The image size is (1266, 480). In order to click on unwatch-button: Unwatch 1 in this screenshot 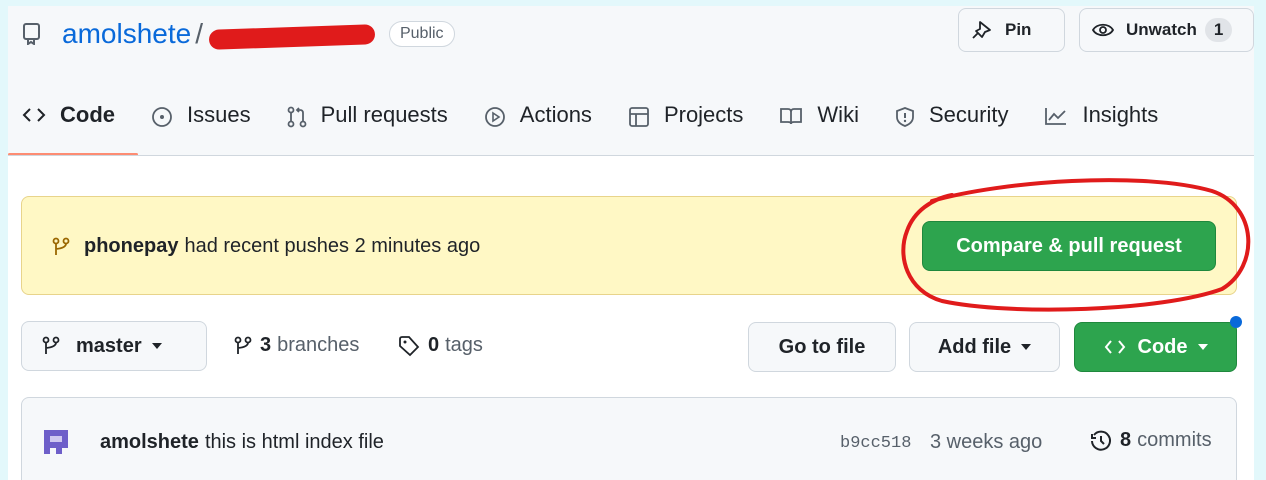, I will do `click(1166, 30)`.